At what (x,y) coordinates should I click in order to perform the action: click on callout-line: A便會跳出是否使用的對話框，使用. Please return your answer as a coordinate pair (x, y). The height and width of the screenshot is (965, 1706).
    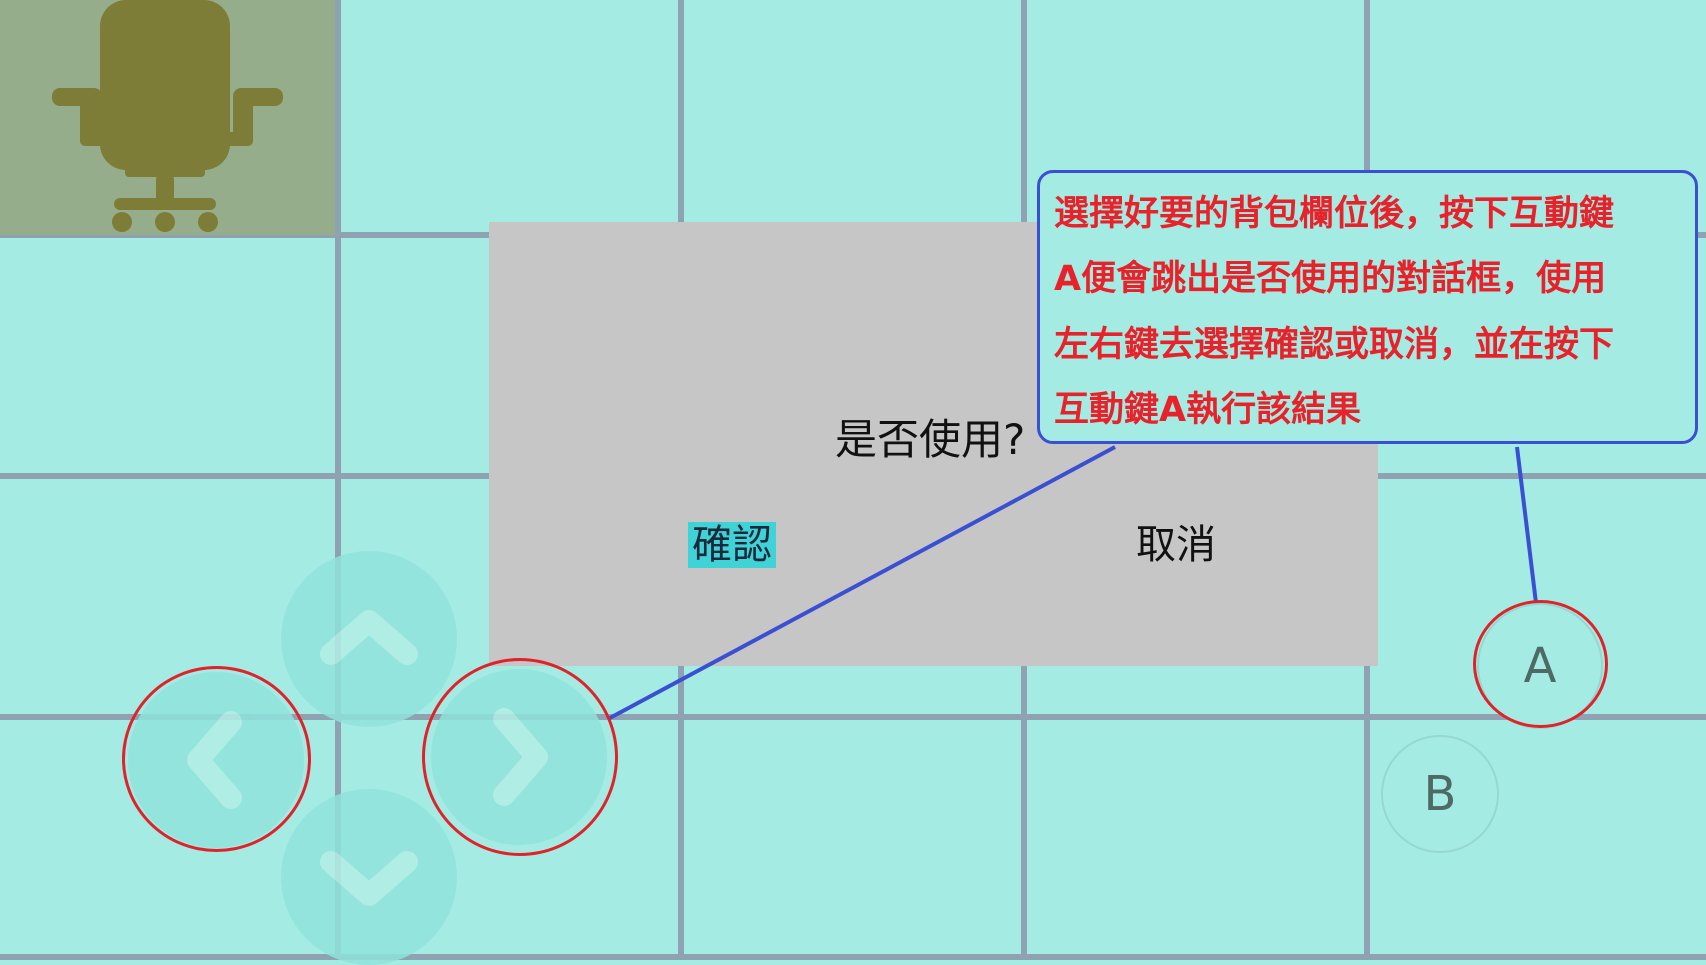
    Looking at the image, I should click on (1330, 279).